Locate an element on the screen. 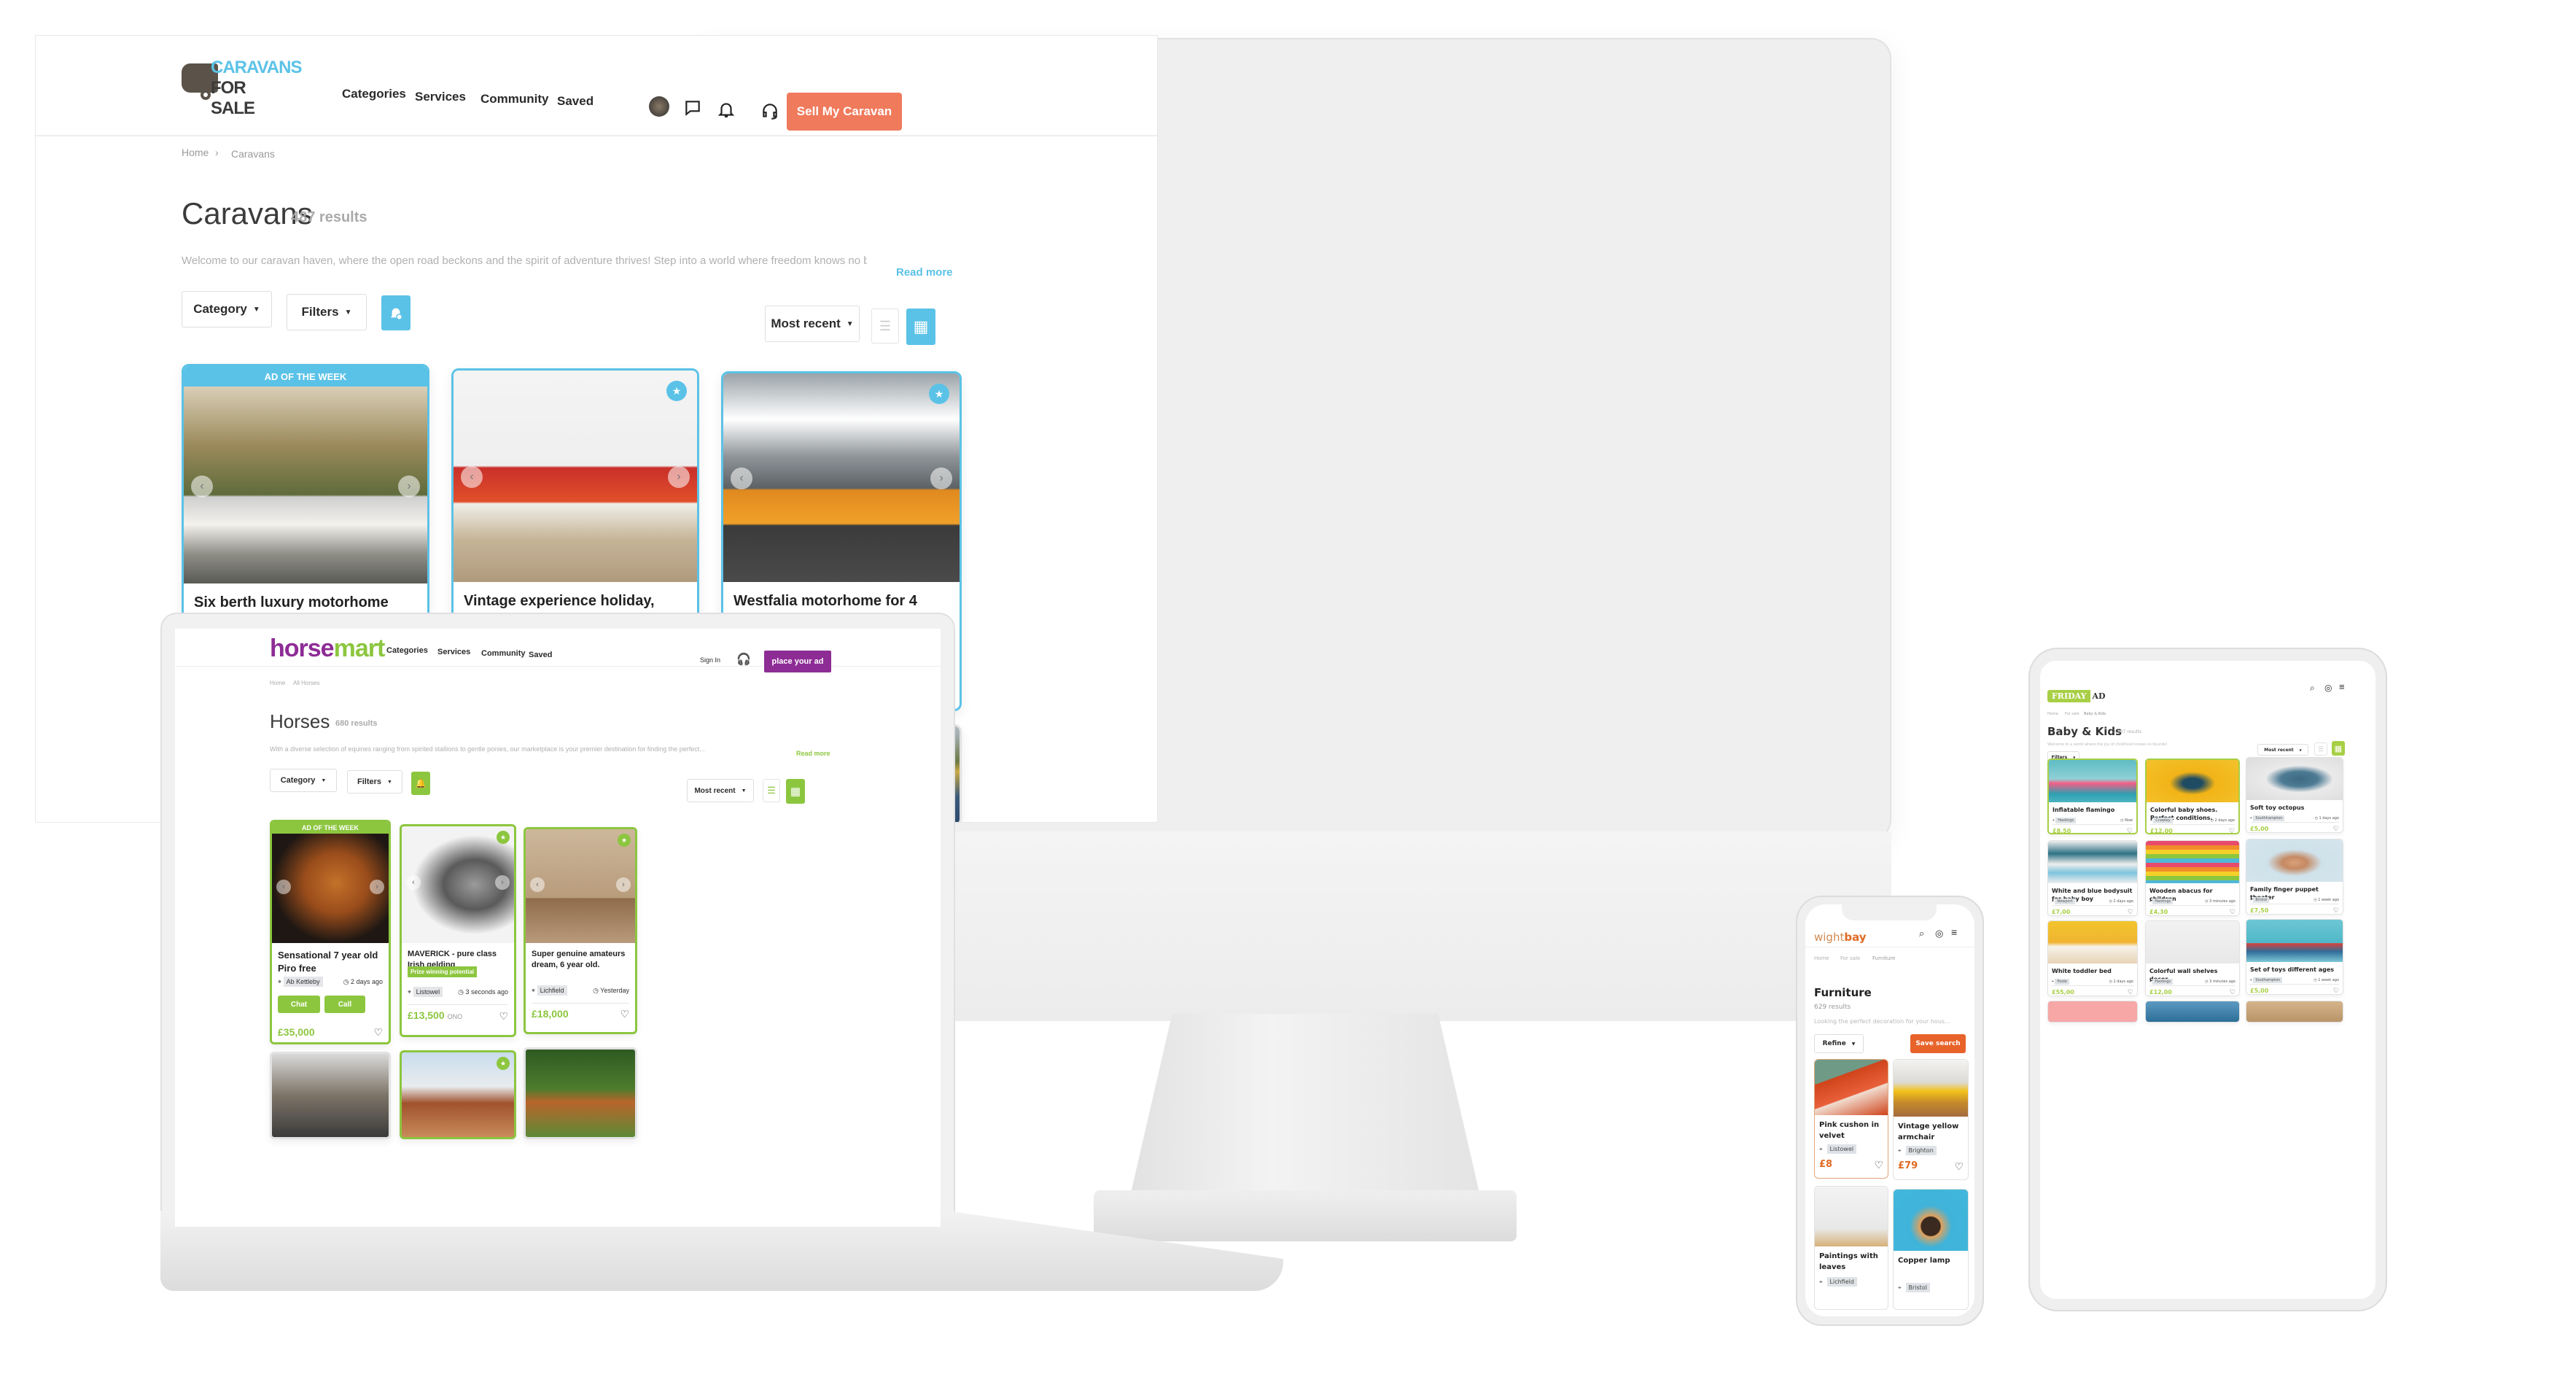  filters-dropdown: Filters ▼ is located at coordinates (327, 312).